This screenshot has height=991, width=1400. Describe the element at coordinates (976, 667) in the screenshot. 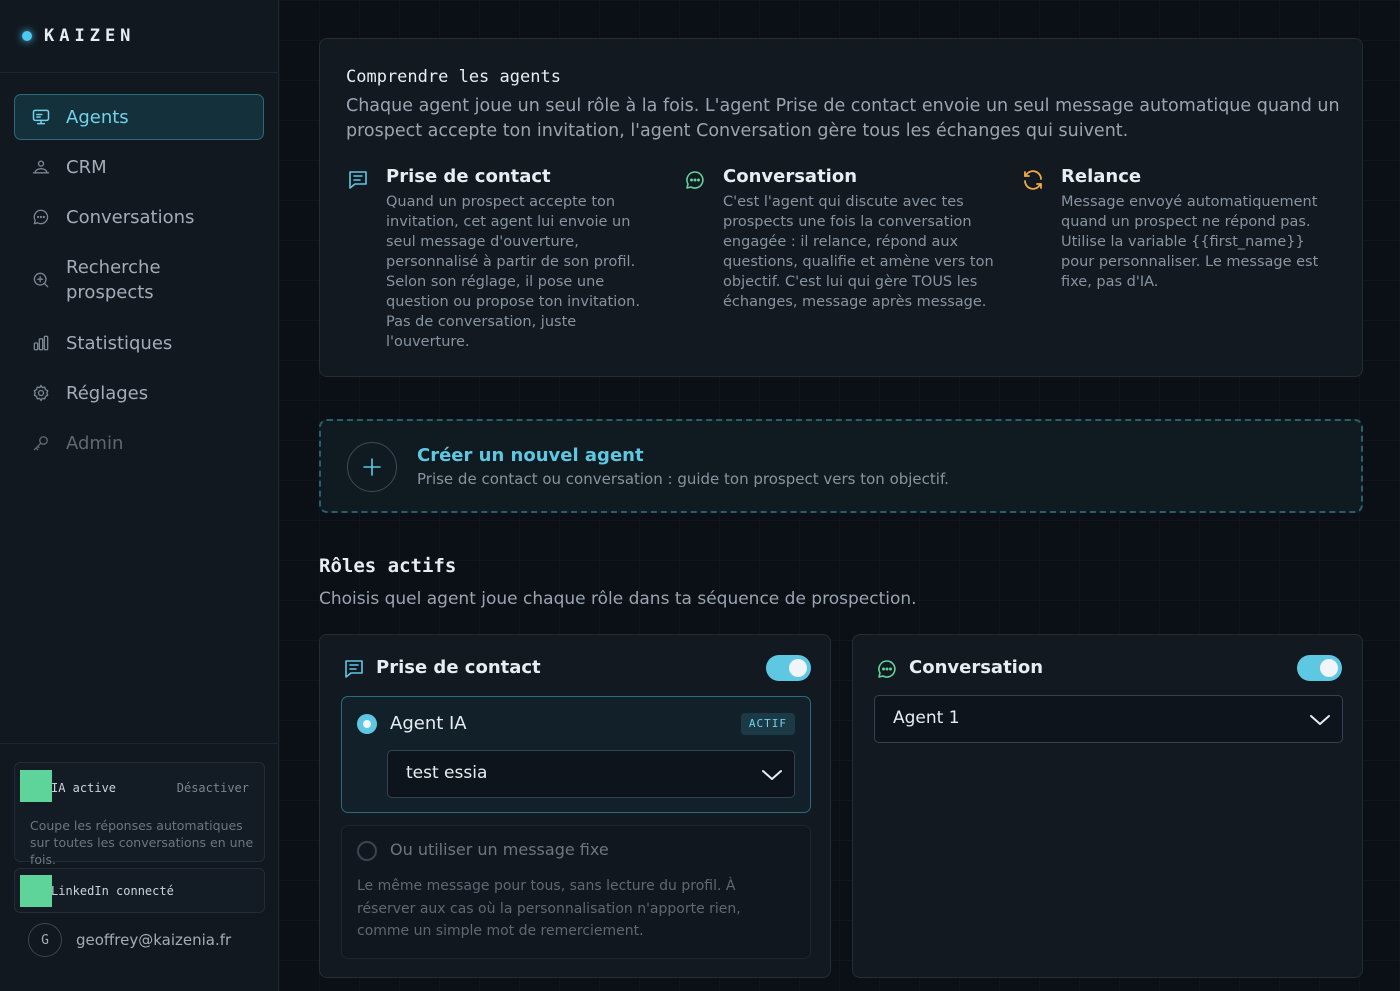

I see `role-title: Conversation` at that location.